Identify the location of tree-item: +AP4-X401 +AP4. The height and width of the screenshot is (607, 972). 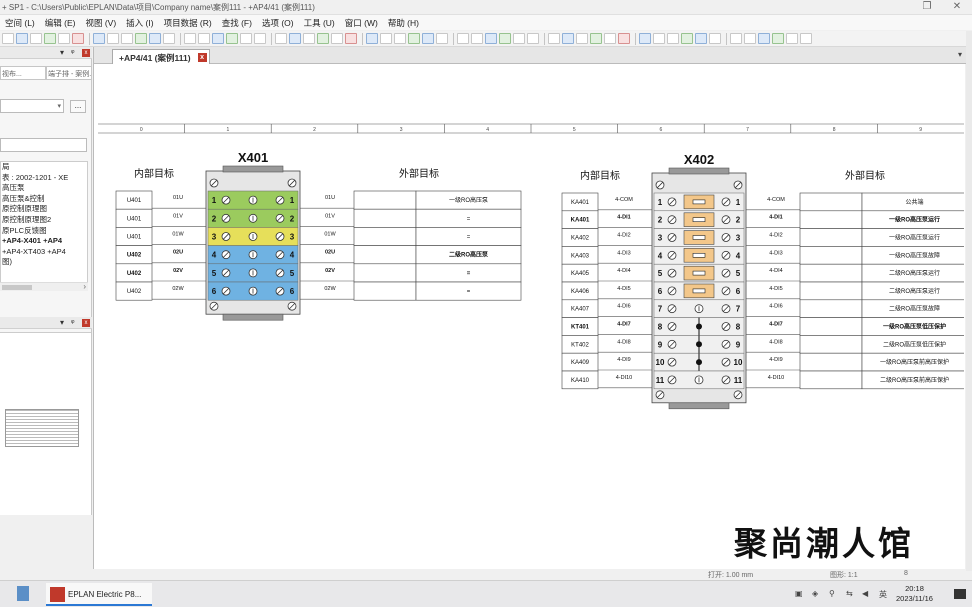
(44, 241).